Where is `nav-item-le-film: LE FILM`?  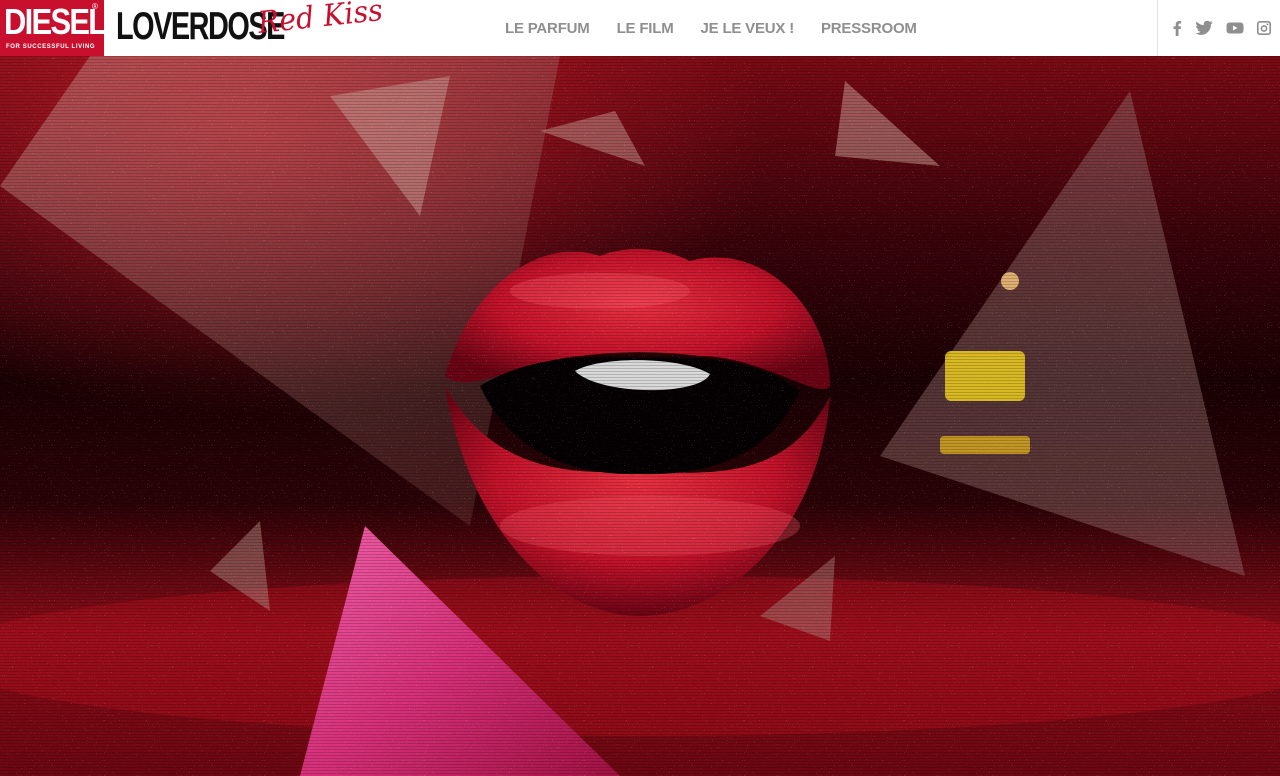
nav-item-le-film: LE FILM is located at coordinates (645, 28).